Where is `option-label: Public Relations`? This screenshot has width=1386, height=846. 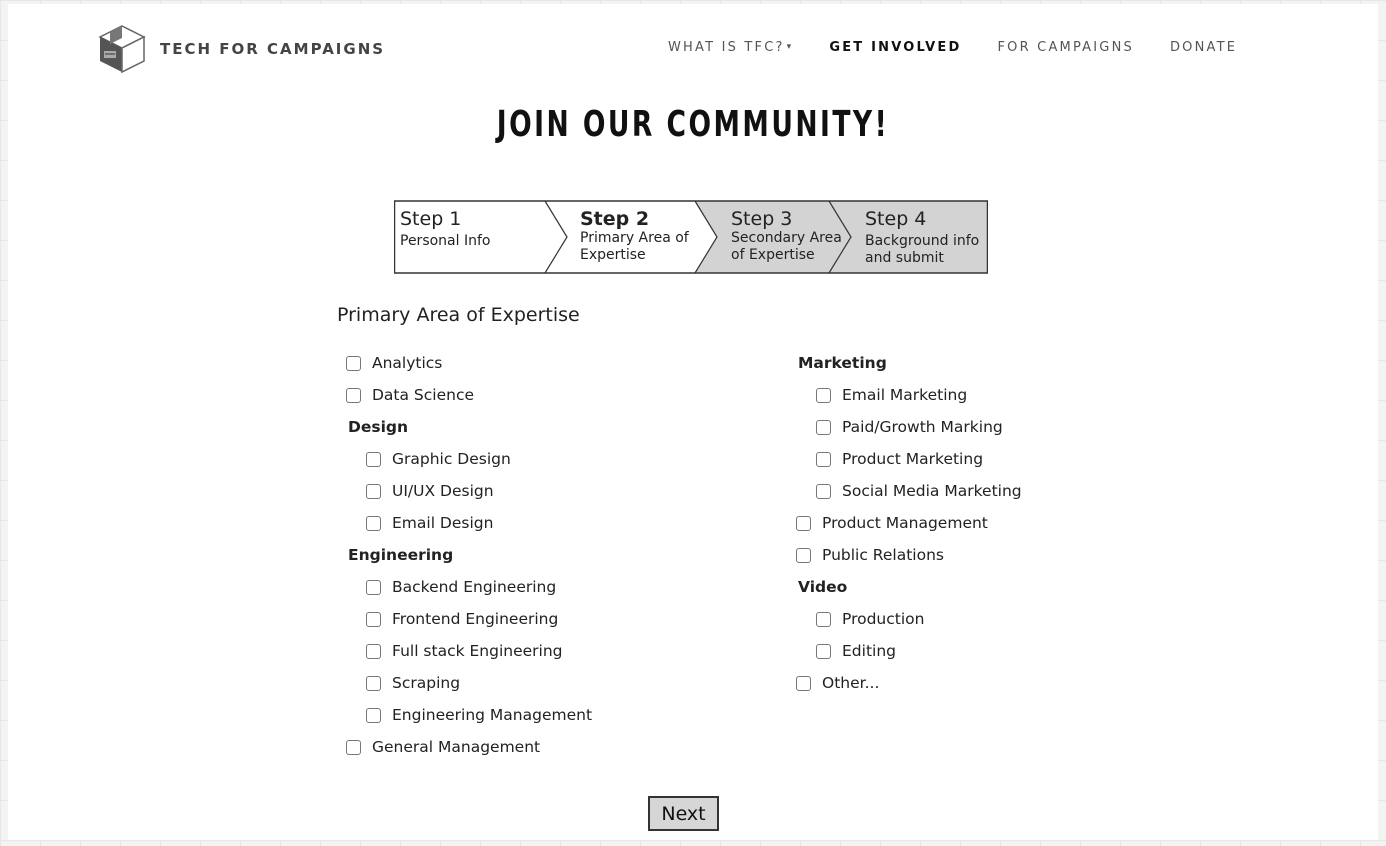 option-label: Public Relations is located at coordinates (883, 555).